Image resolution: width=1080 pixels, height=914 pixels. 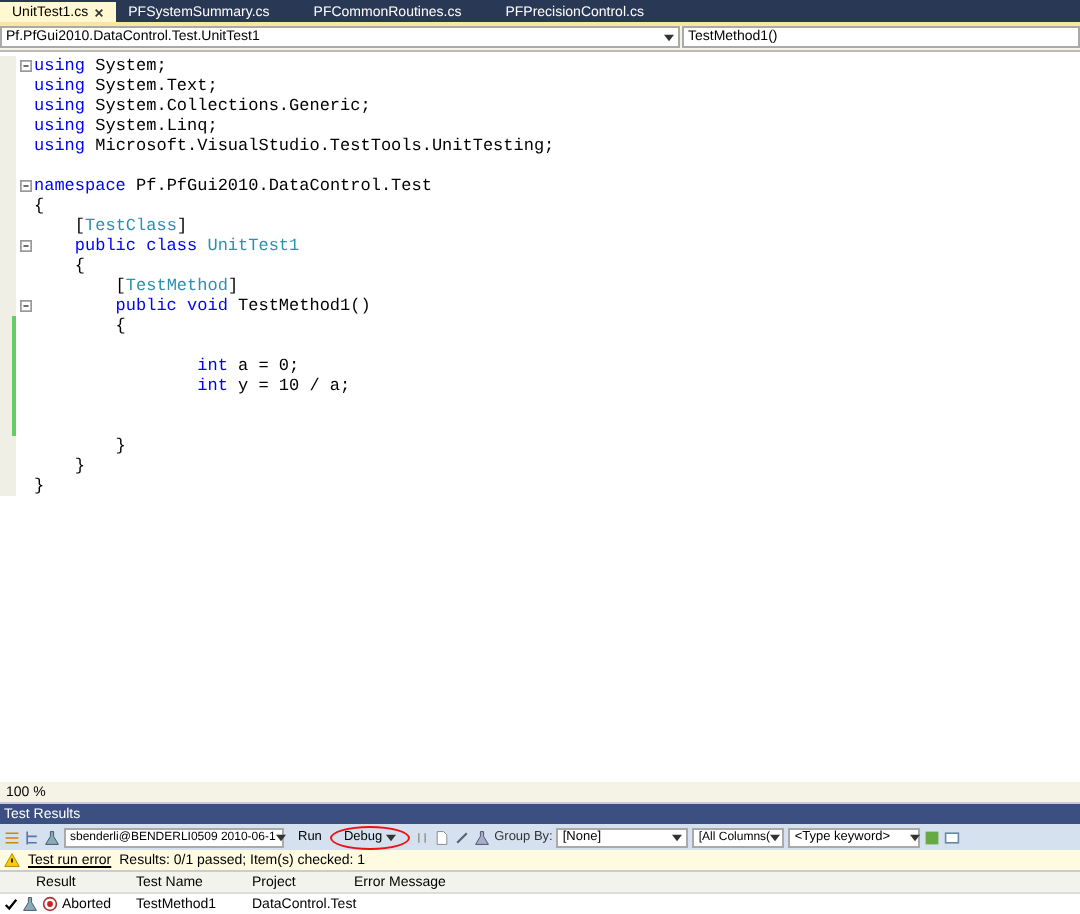 What do you see at coordinates (12, 860) in the screenshot?
I see `warning-icon` at bounding box center [12, 860].